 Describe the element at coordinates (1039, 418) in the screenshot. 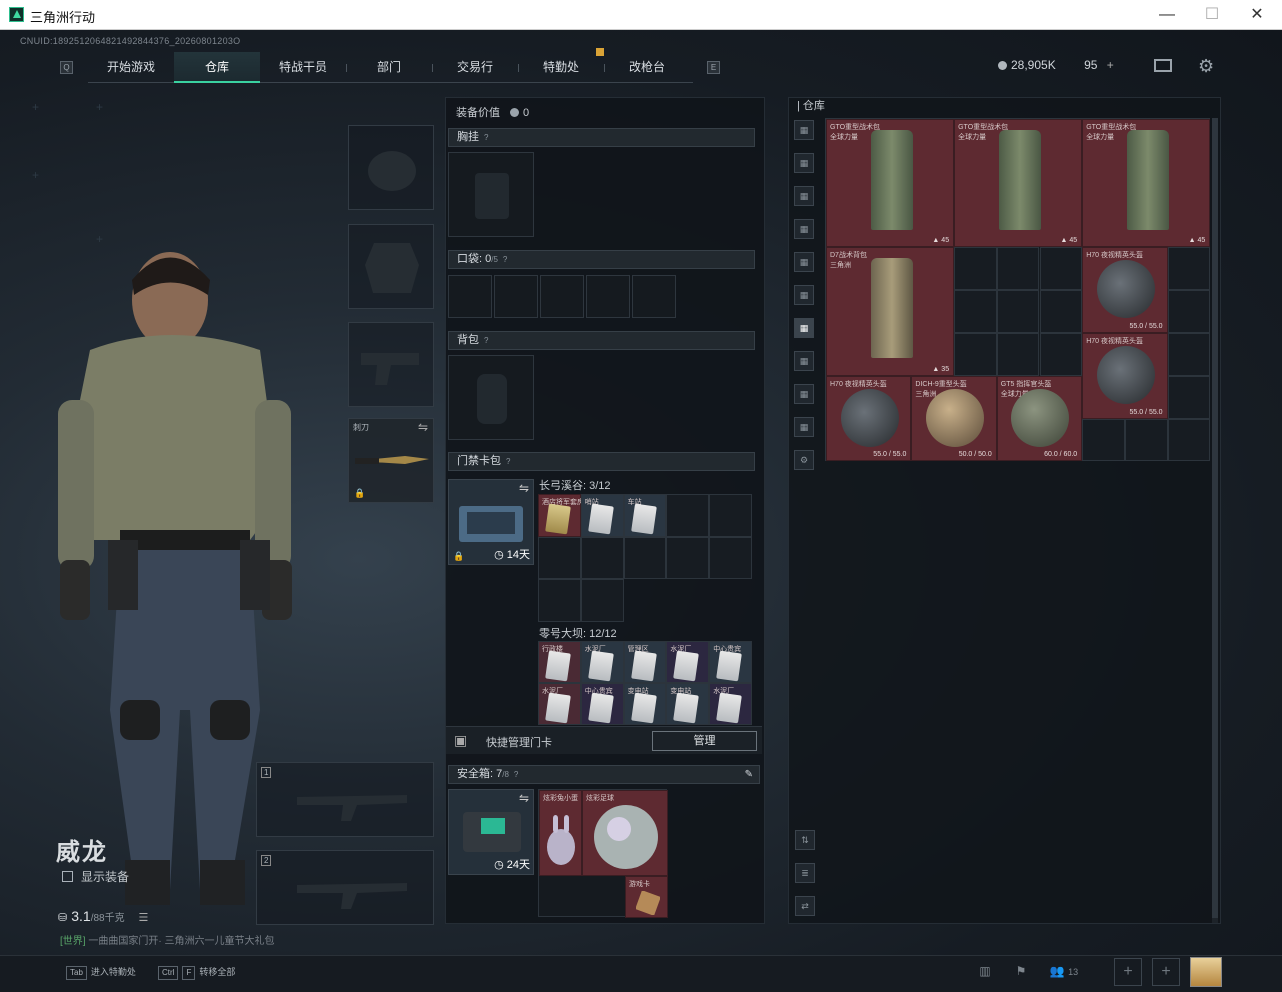

I see `warehouse-item: GT5 指挥官头盔 全球力量 60.0 / 60.0` at that location.